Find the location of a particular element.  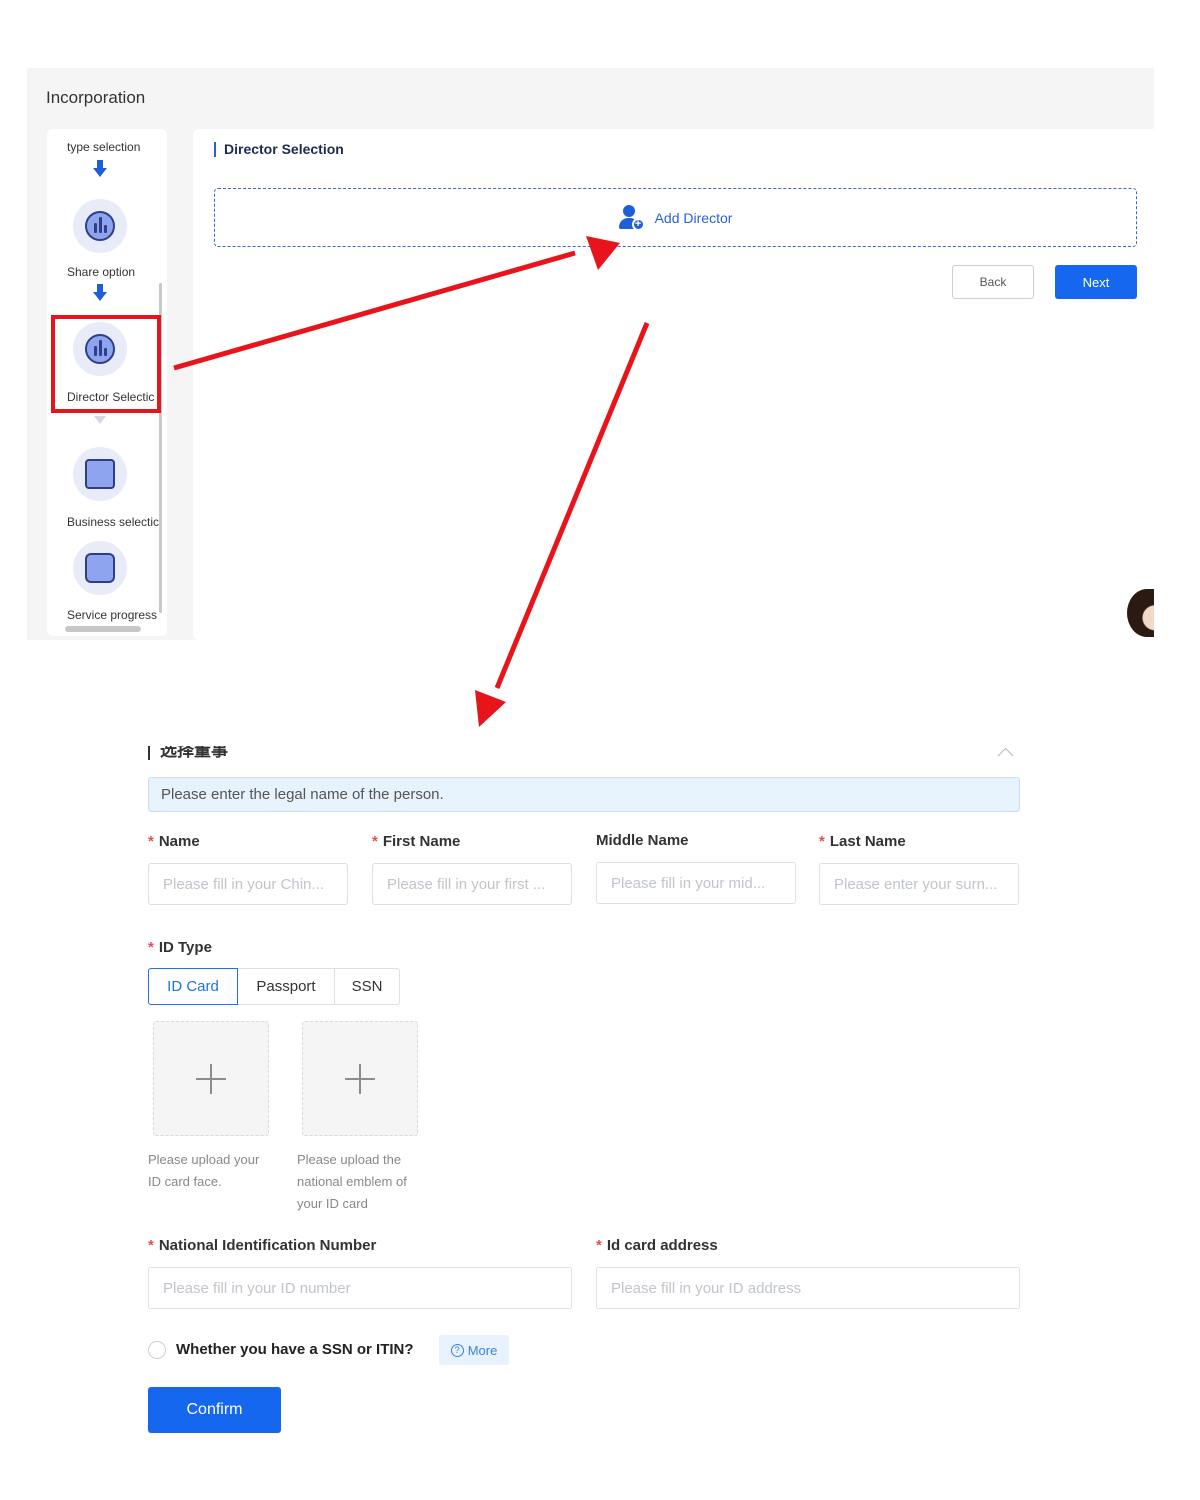

id-type-option-ssn: SSN is located at coordinates (367, 986).